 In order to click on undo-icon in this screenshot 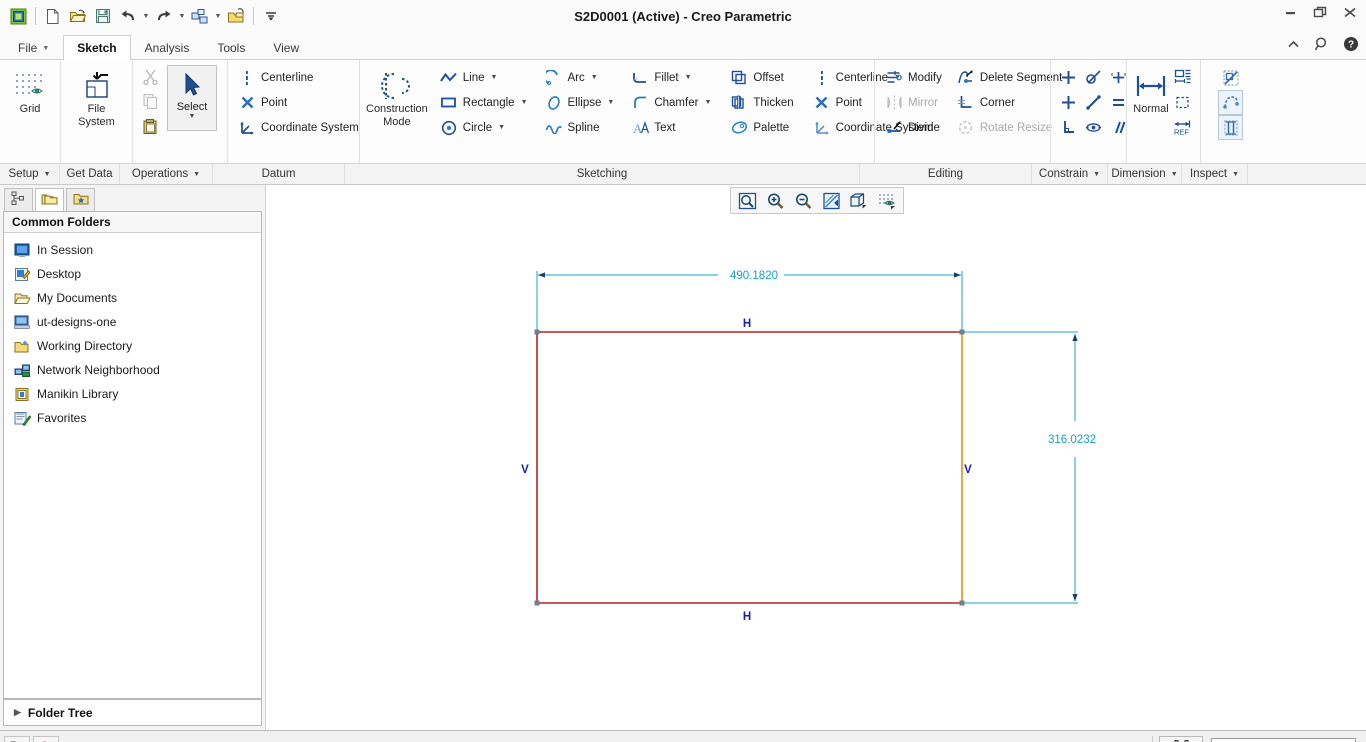, I will do `click(128, 16)`.